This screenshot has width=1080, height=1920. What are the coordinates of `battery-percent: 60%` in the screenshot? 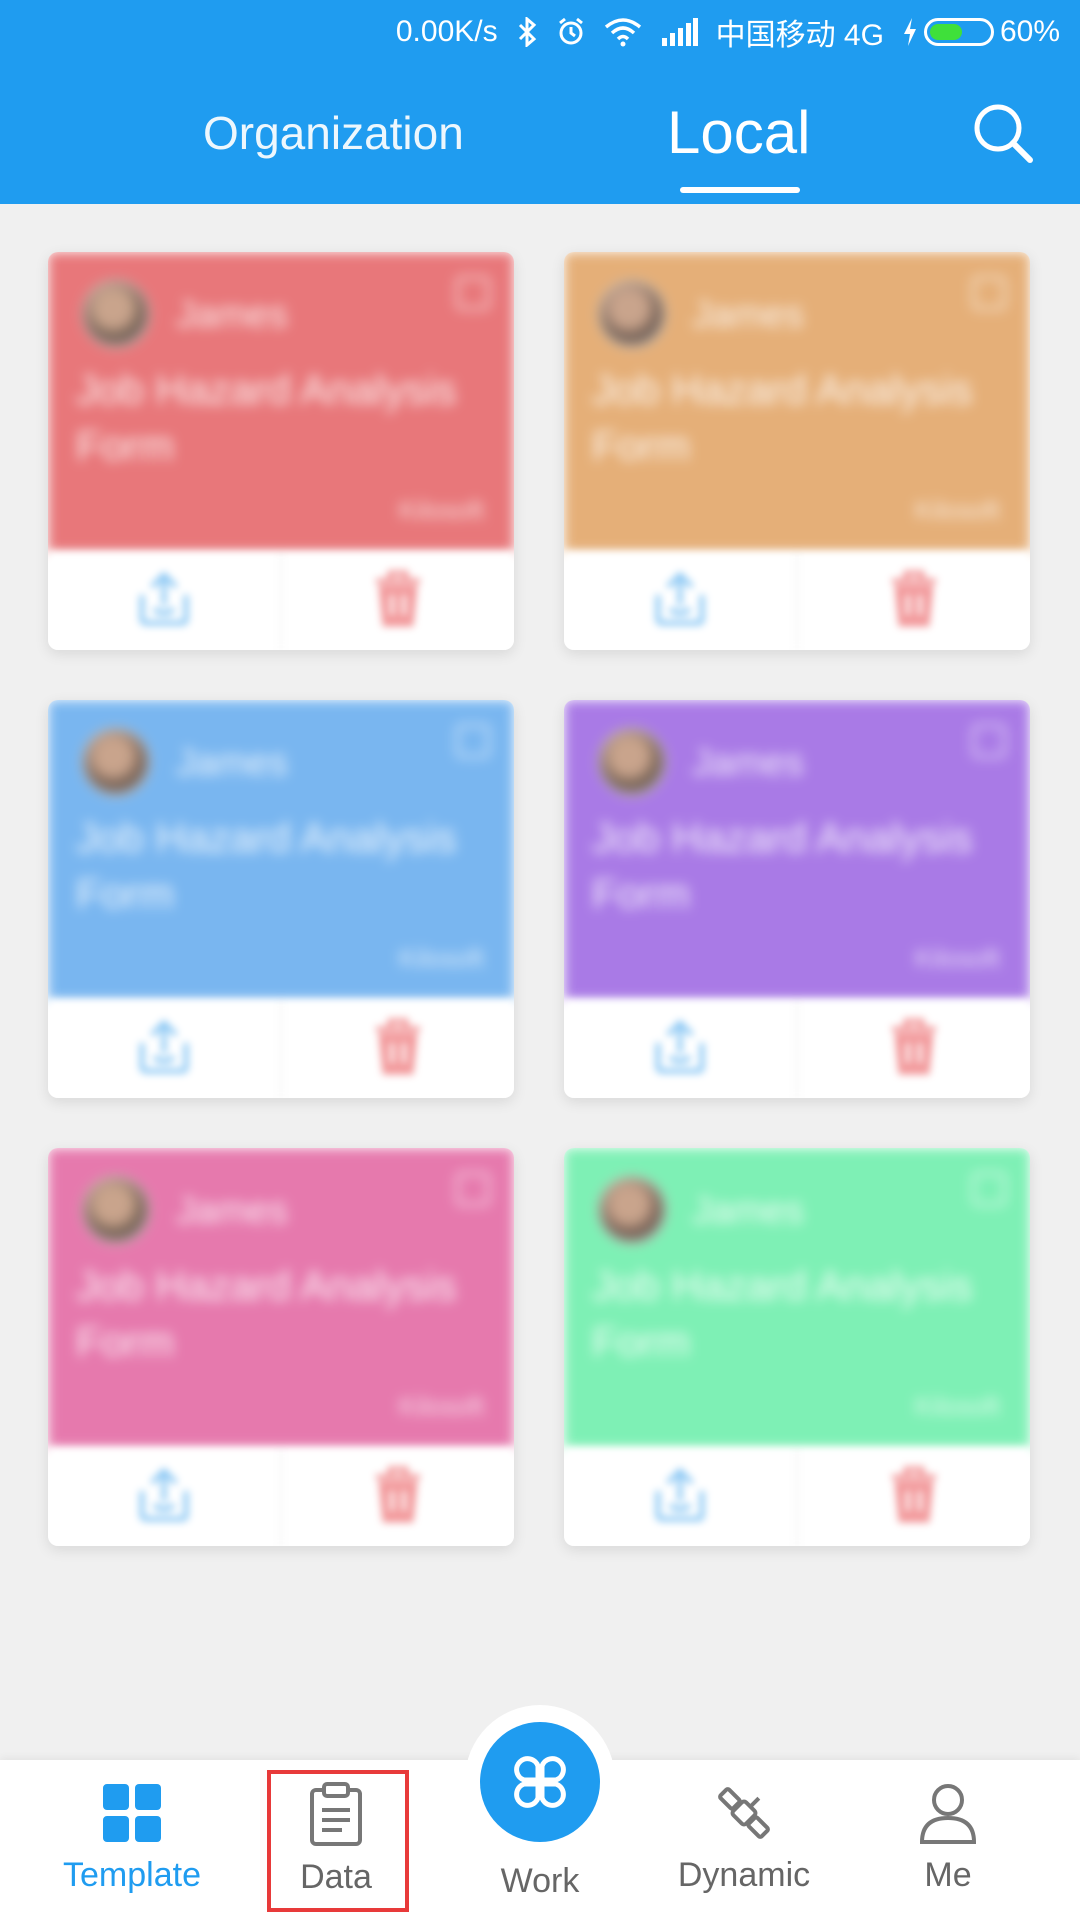 It's located at (1029, 31).